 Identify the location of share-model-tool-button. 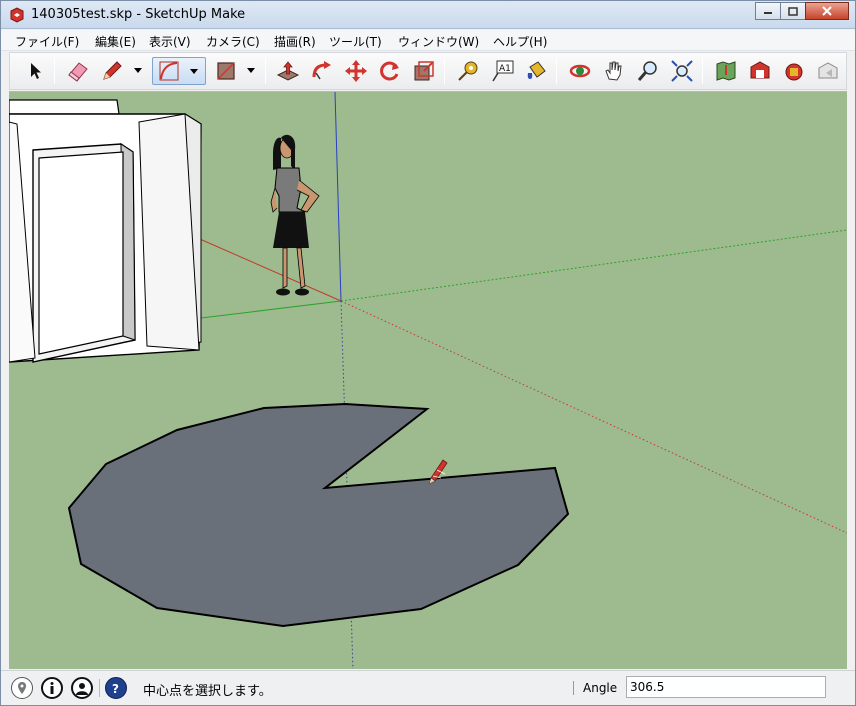
(828, 71).